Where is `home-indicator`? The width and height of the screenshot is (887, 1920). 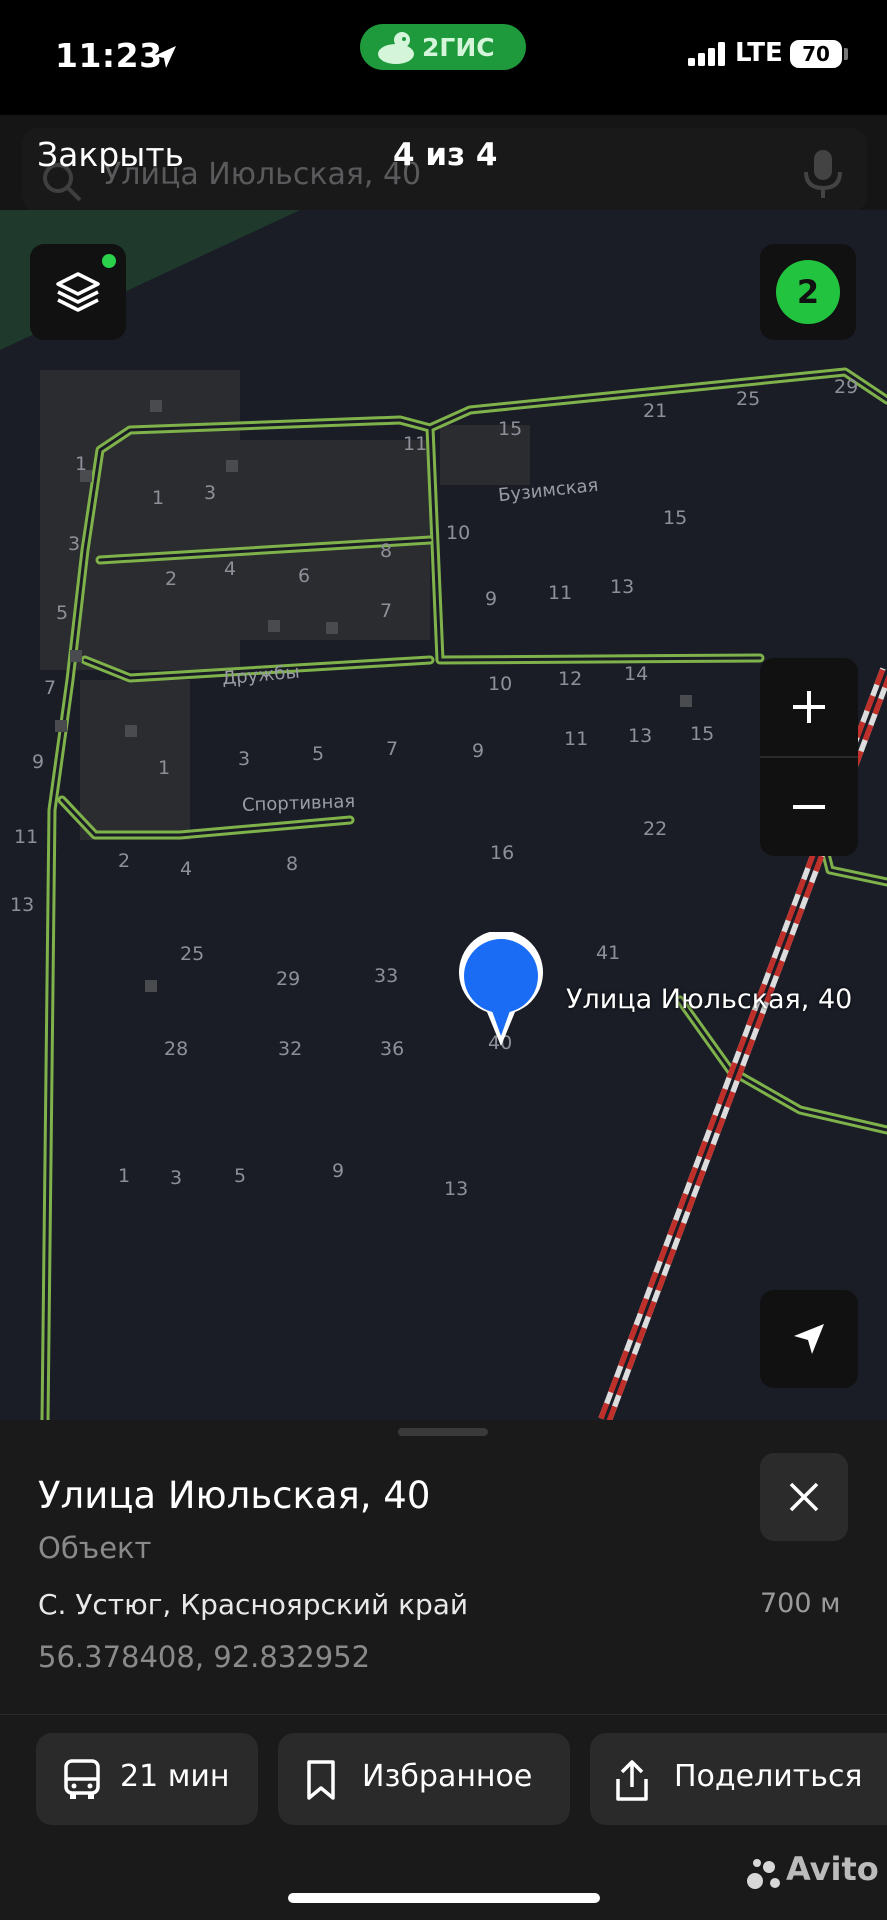 home-indicator is located at coordinates (444, 1898).